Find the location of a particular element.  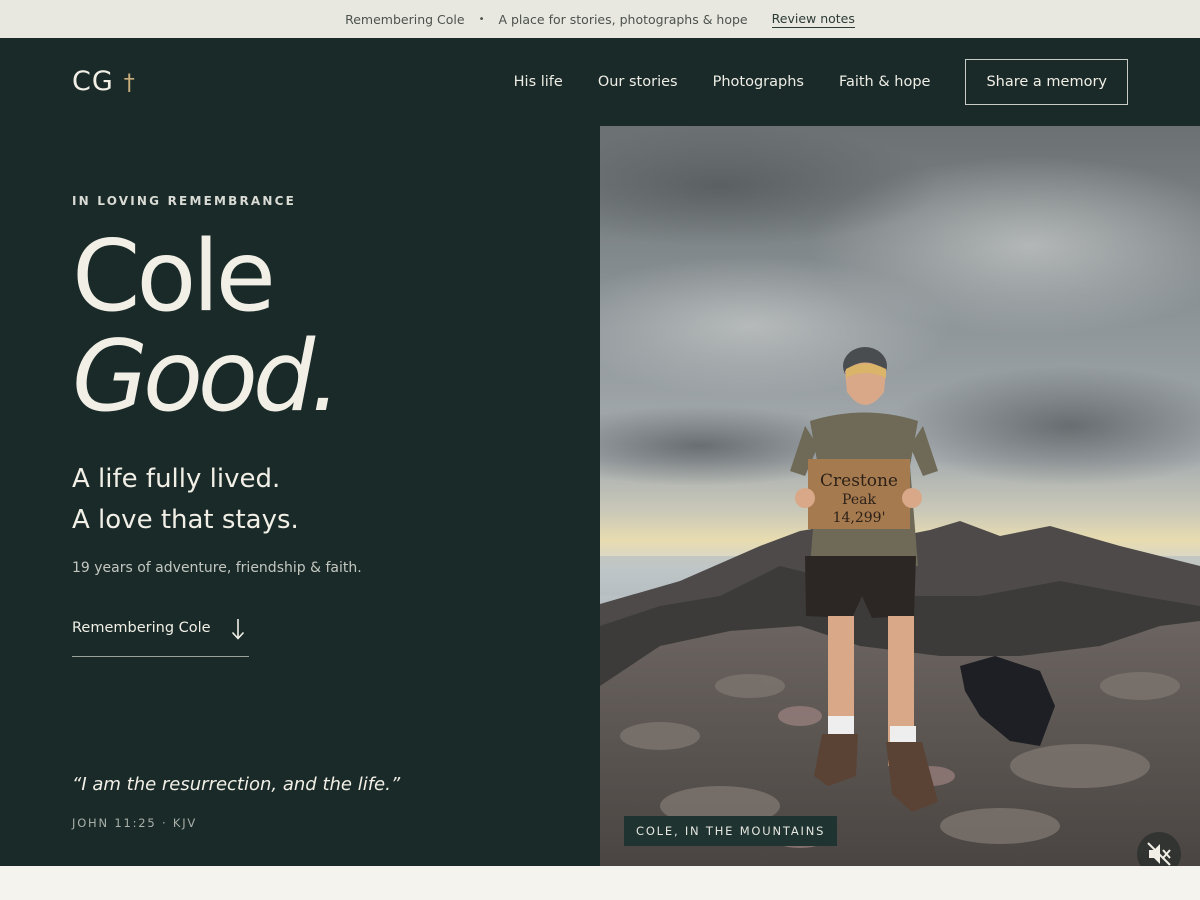

eyebrow-label: IN LOVING REMEMBRANCE is located at coordinates (184, 201).